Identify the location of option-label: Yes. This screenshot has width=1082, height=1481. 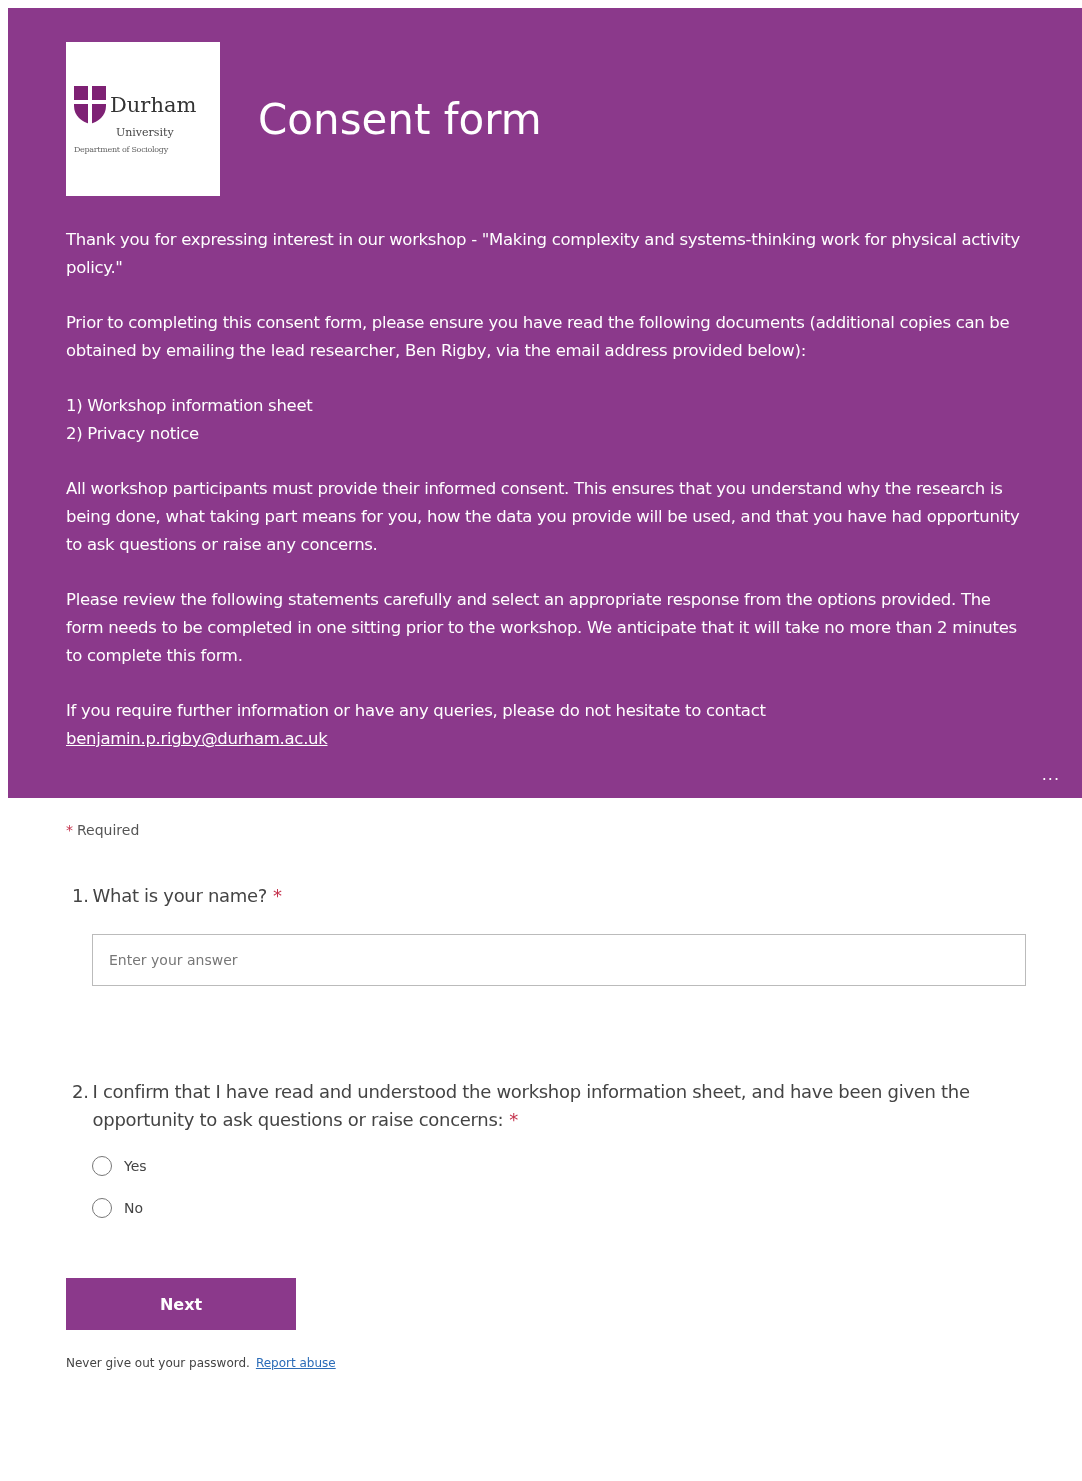
(135, 1166).